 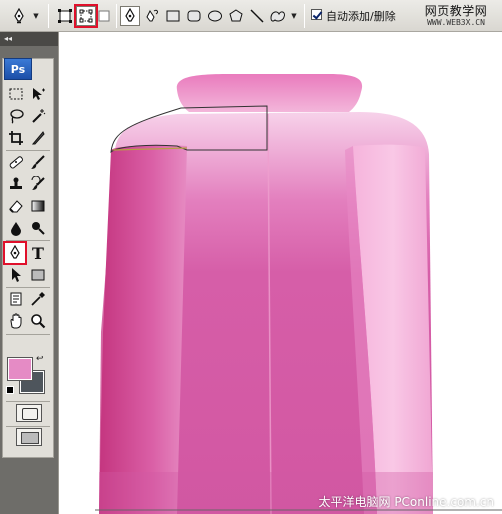 What do you see at coordinates (406, 502) in the screenshot?
I see `watermark-bottom: 太平洋电脑网 PConline.com.cn` at bounding box center [406, 502].